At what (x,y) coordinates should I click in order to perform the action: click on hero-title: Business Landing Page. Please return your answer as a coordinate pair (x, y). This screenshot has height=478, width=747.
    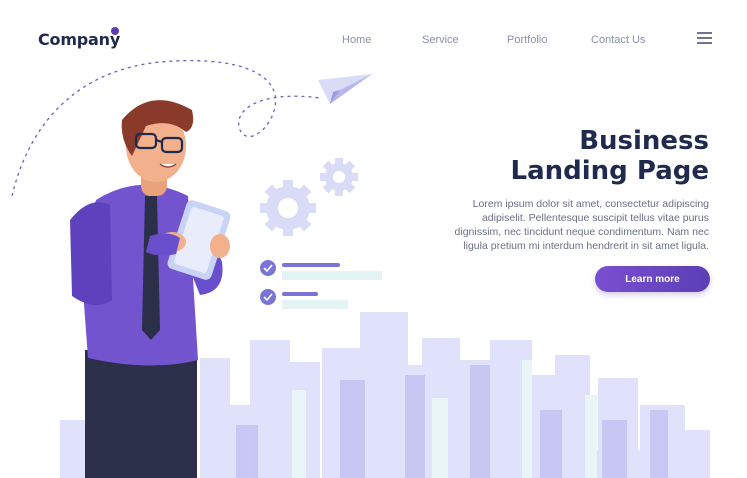
    Looking at the image, I should click on (610, 156).